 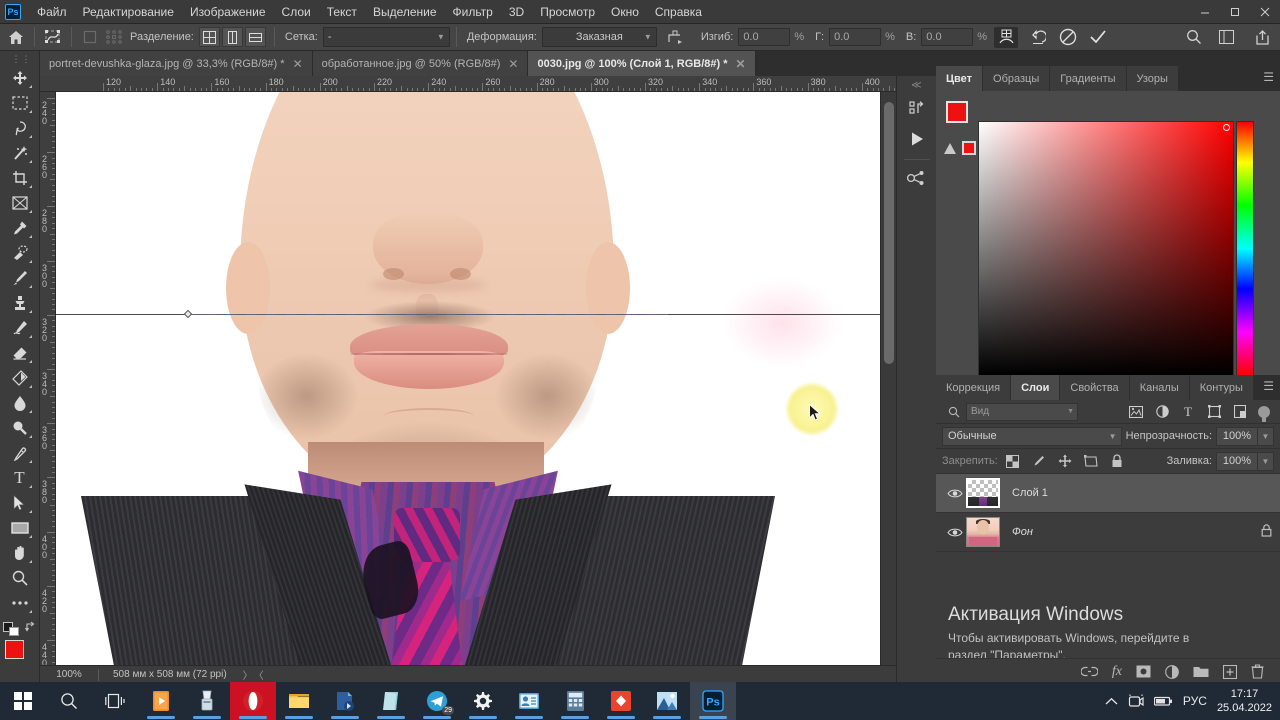 I want to click on tab-контуры: Контуры, so click(x=1221, y=387).